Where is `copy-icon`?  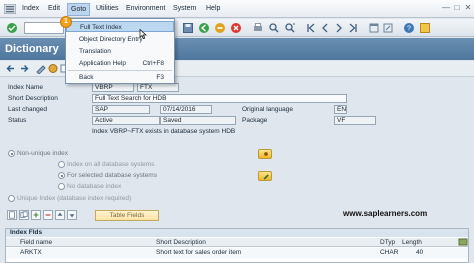
copy-icon is located at coordinates (24, 214).